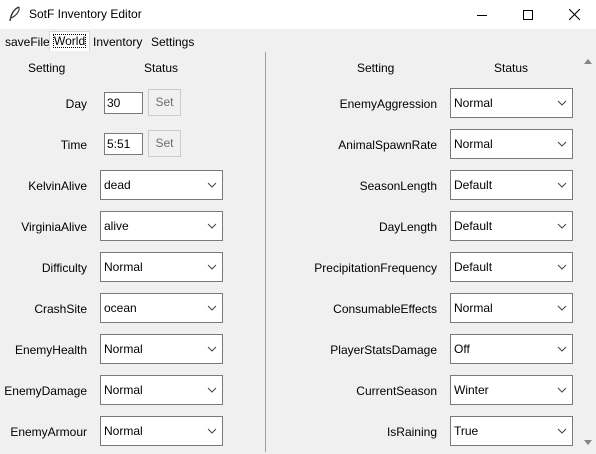 The image size is (596, 454). What do you see at coordinates (462, 349) in the screenshot?
I see `playerstatsdamage-value: Off` at bounding box center [462, 349].